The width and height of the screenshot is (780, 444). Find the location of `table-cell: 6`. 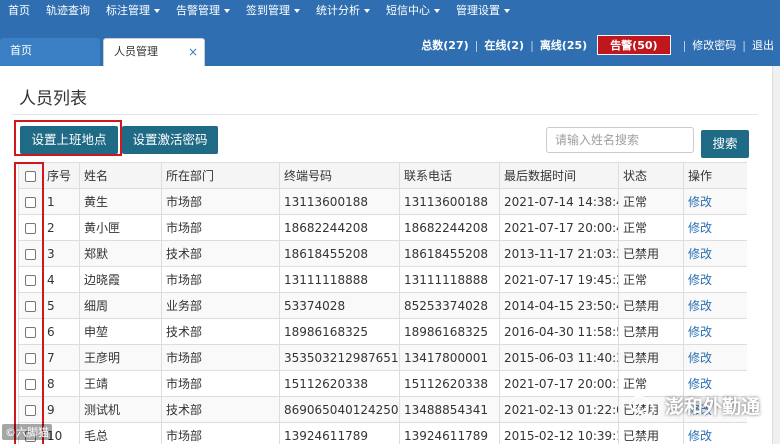

table-cell: 6 is located at coordinates (61, 331).